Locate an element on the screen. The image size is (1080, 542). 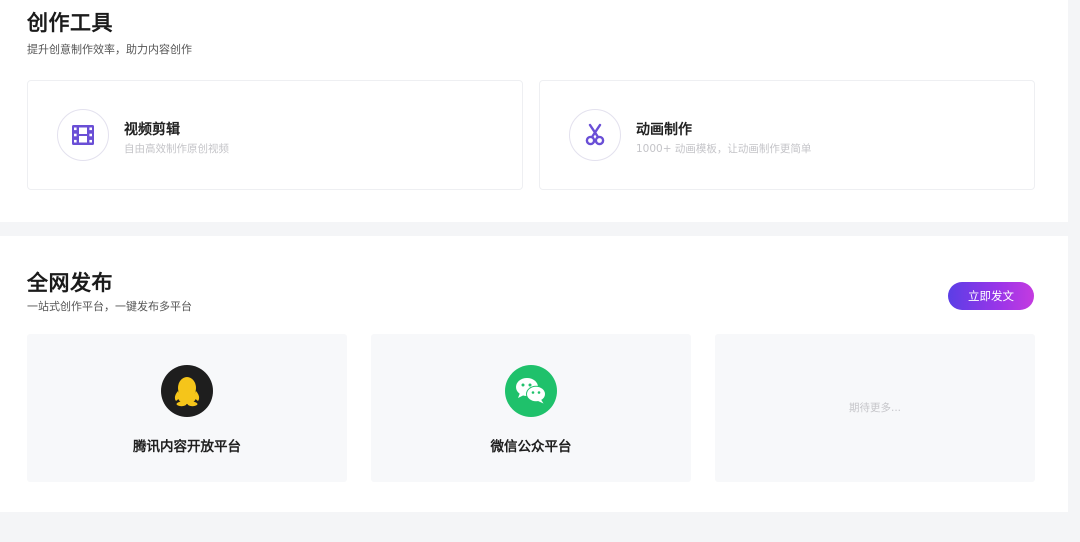
platform-card-wechat: 微信公众平台 is located at coordinates (531, 408).